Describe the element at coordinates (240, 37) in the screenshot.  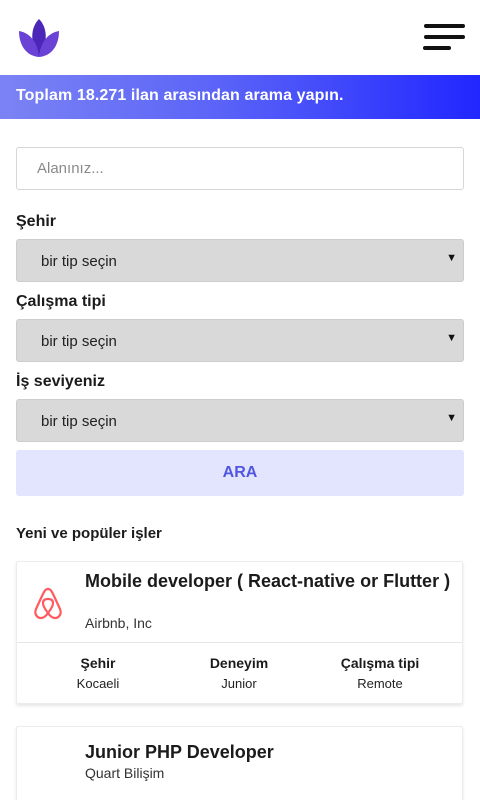
I see `header` at that location.